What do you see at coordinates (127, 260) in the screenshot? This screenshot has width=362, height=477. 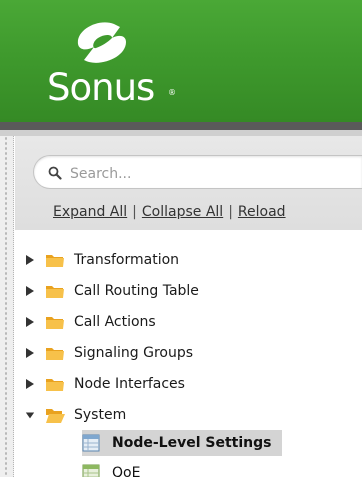 I see `tree-item-label: Transformation` at bounding box center [127, 260].